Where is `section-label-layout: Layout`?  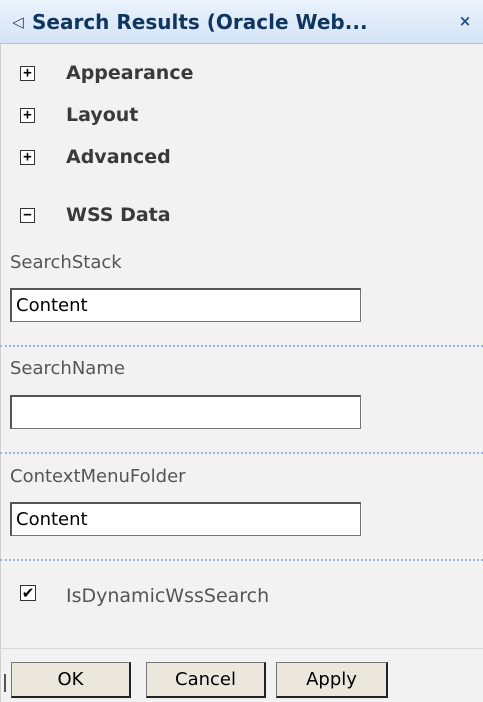 section-label-layout: Layout is located at coordinates (102, 115).